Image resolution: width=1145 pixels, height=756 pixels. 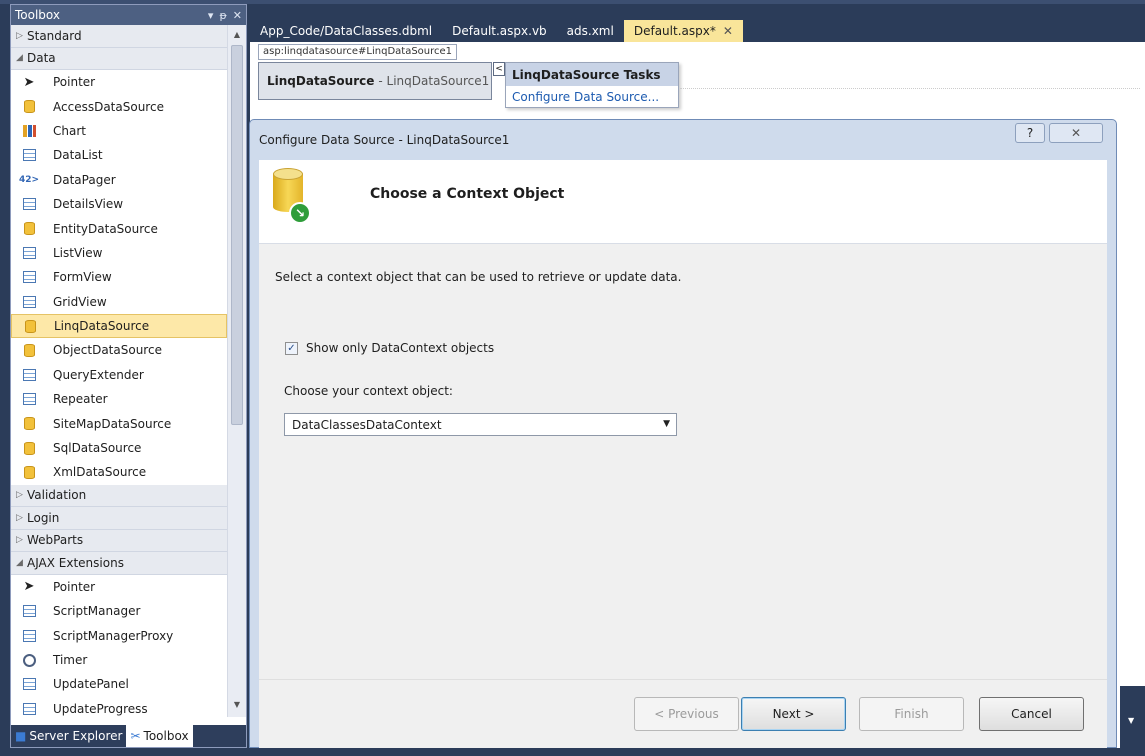 I want to click on doc-tab-ads-xml: ads.xml, so click(x=590, y=31).